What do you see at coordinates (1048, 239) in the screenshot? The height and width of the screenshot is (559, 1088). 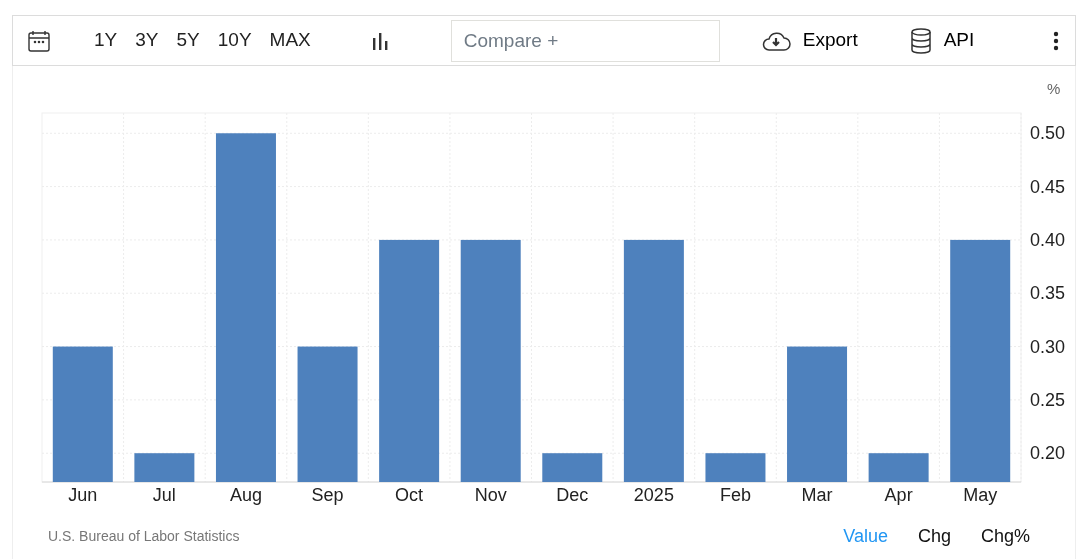 I see `y-axis-label: 0.40` at bounding box center [1048, 239].